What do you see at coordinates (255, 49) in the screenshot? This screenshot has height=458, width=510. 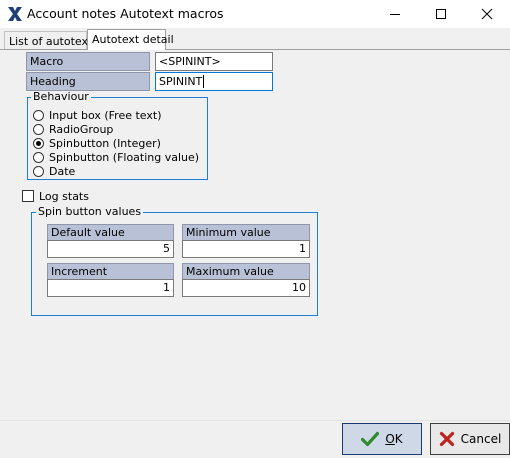 I see `tab-divider` at bounding box center [255, 49].